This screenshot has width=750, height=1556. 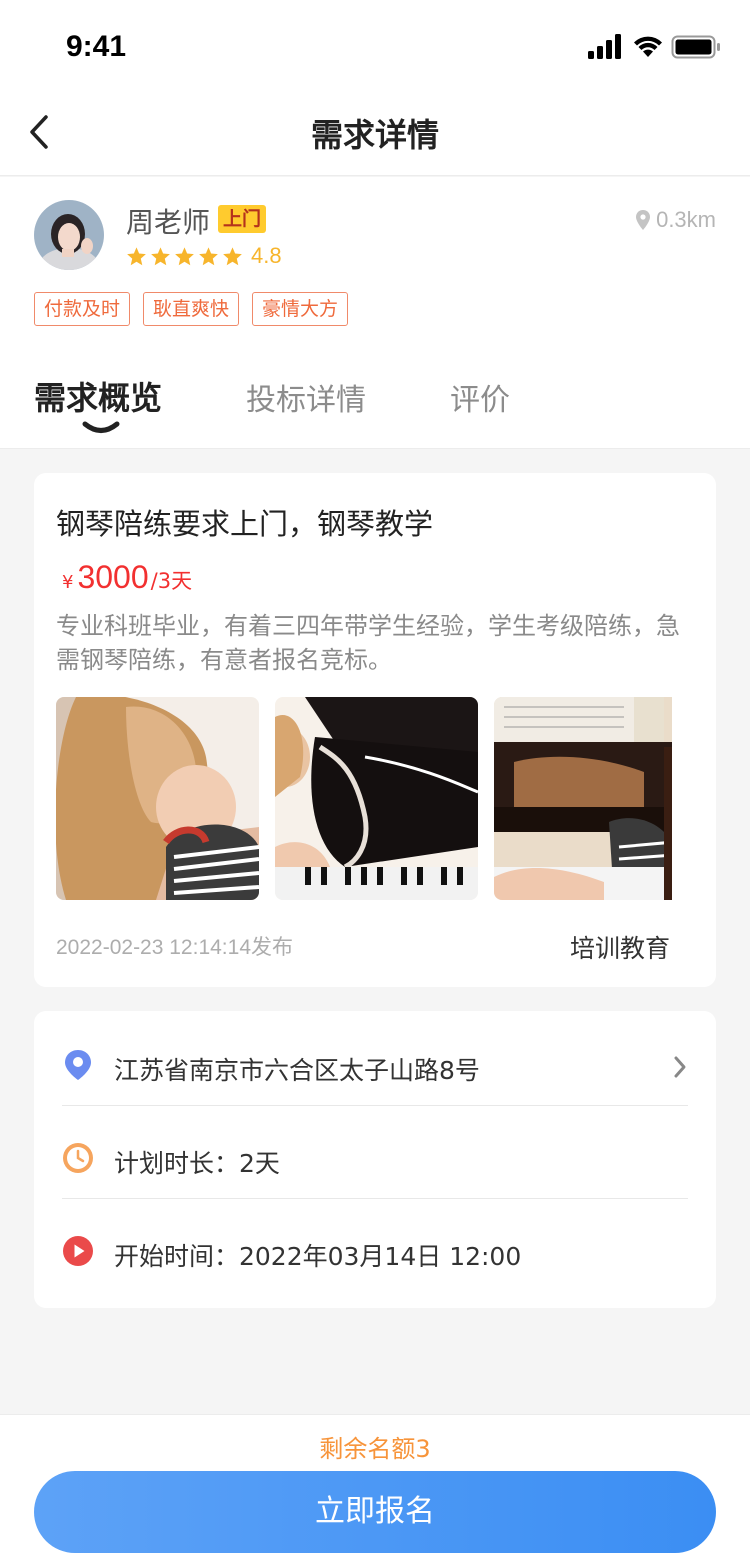 I want to click on signal-icon, so click(x=604, y=46).